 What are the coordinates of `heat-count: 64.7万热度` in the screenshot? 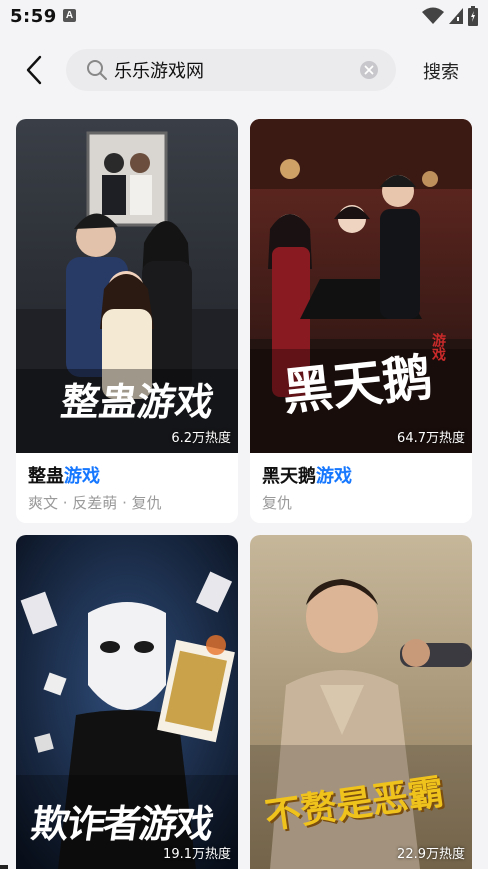 It's located at (431, 438).